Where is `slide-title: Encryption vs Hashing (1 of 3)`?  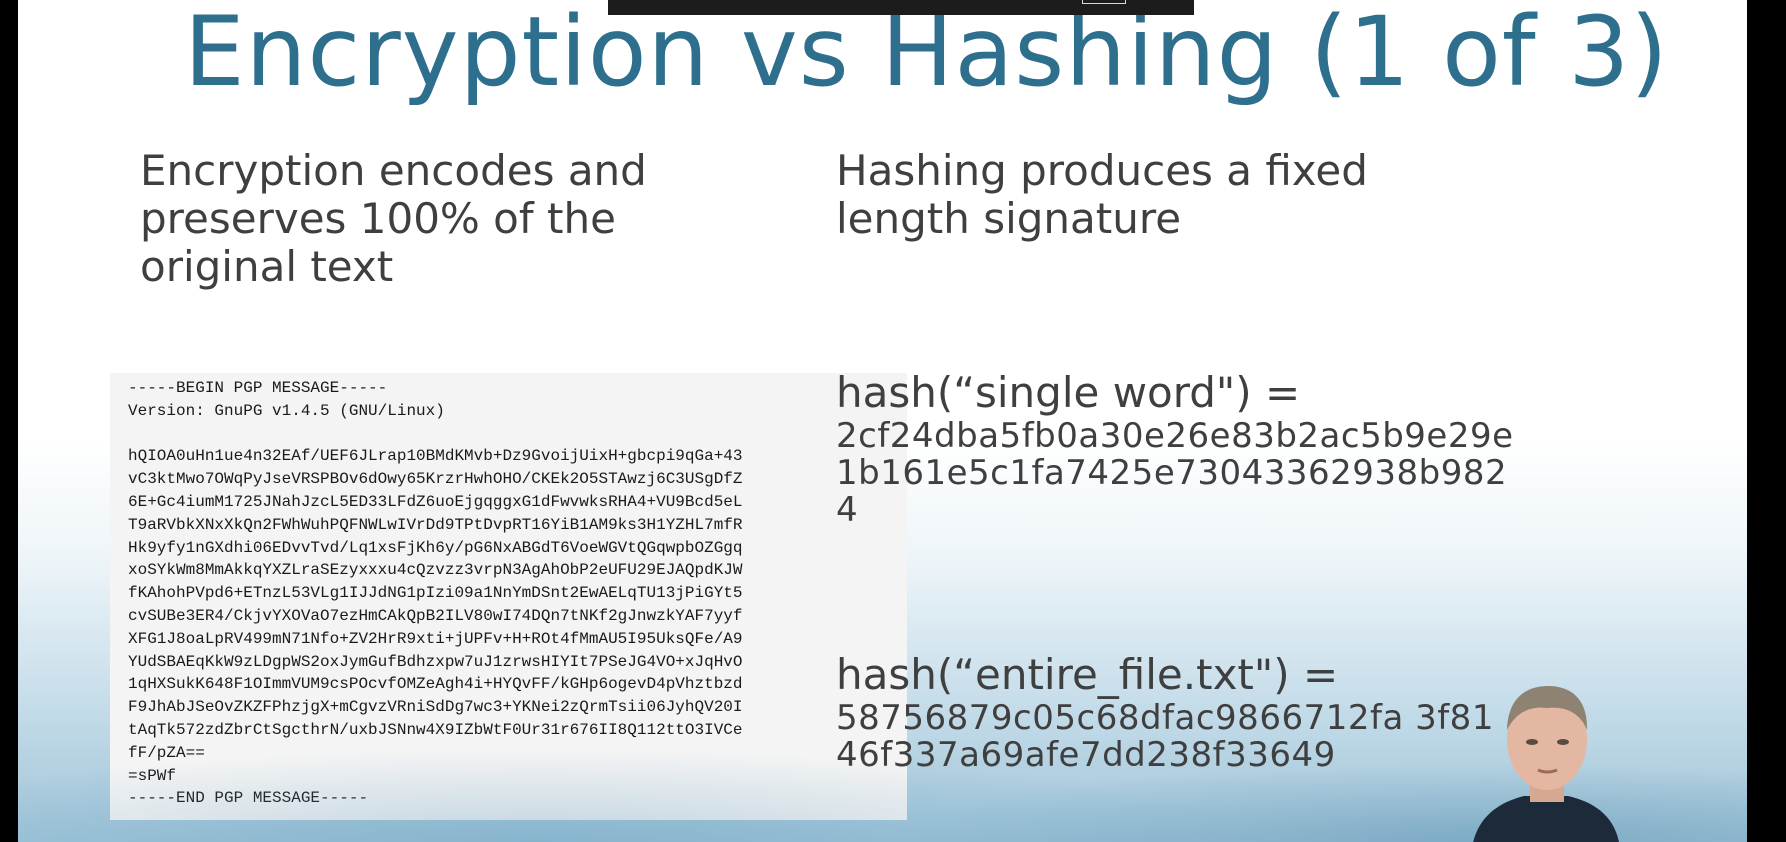
slide-title: Encryption vs Hashing (1 of 3) is located at coordinates (926, 54).